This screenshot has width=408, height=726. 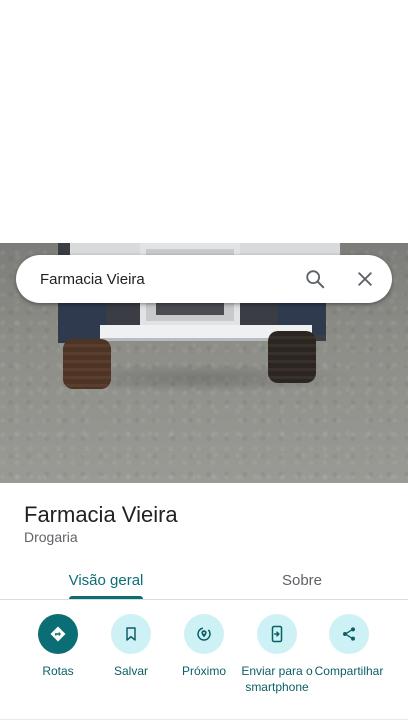 I want to click on search-icon, so click(x=315, y=279).